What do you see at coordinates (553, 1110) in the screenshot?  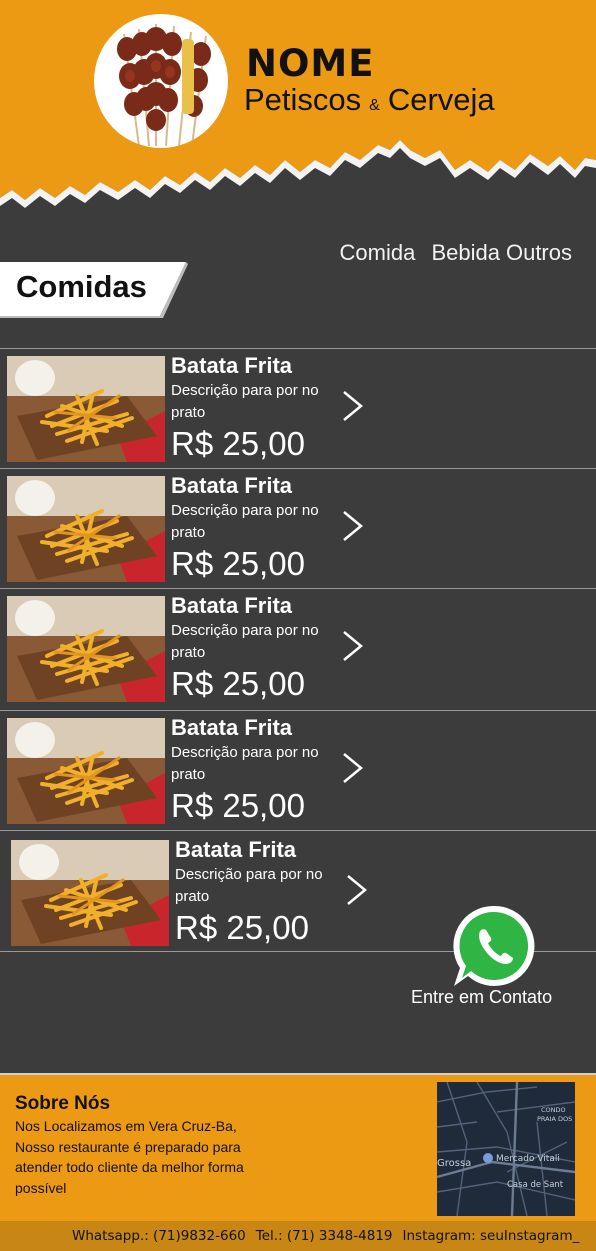 I see `map-label-condo: CONDO` at bounding box center [553, 1110].